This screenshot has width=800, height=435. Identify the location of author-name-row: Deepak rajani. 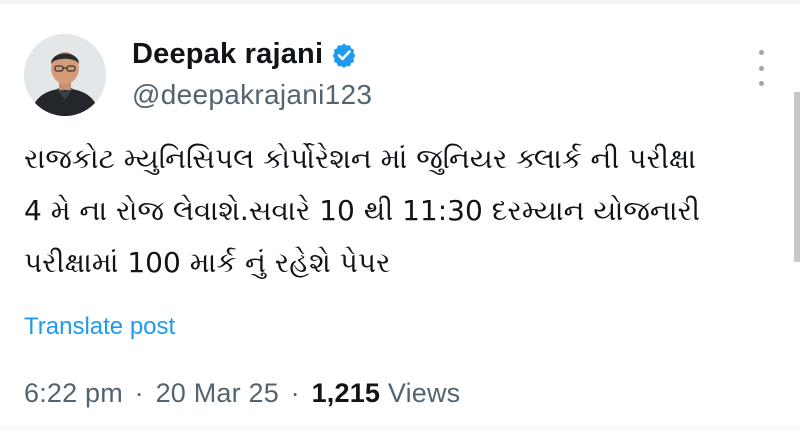
(244, 54).